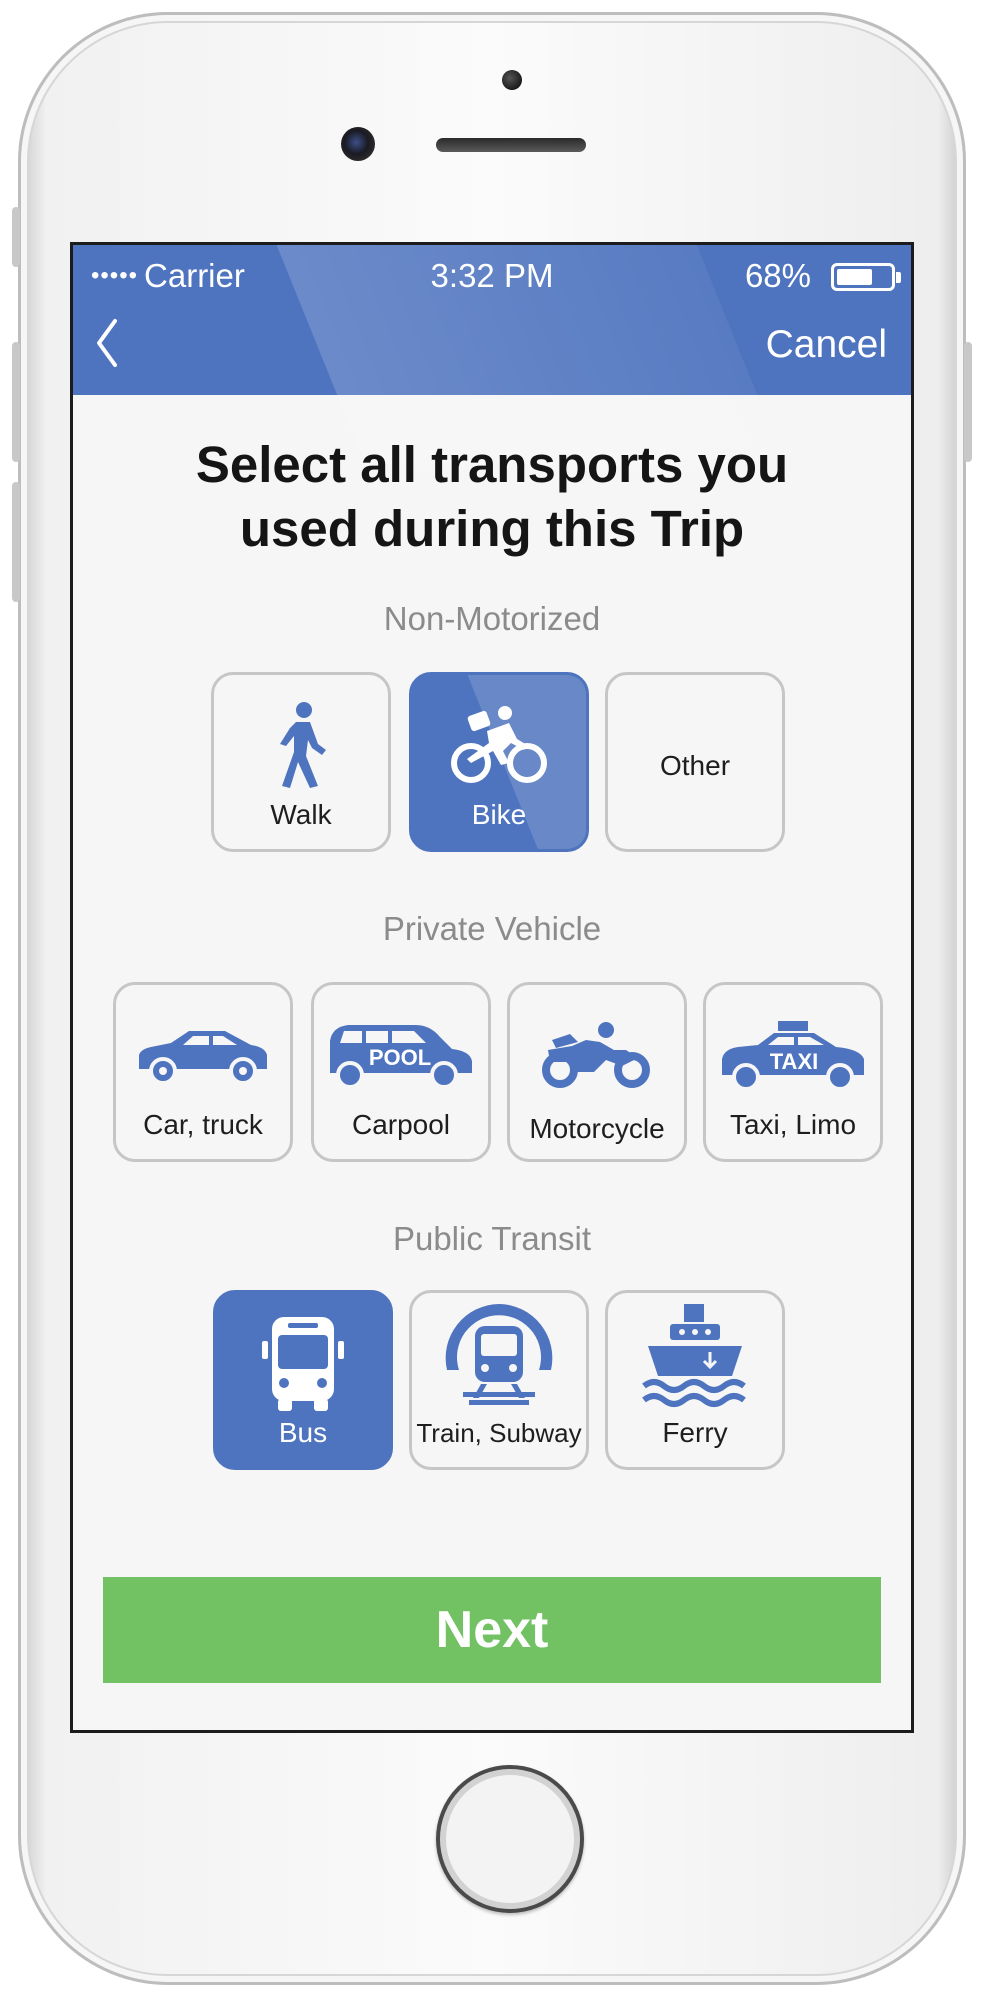 Image resolution: width=984 pixels, height=1997 pixels. Describe the element at coordinates (401, 1124) in the screenshot. I see `tile-label: Carpool` at that location.